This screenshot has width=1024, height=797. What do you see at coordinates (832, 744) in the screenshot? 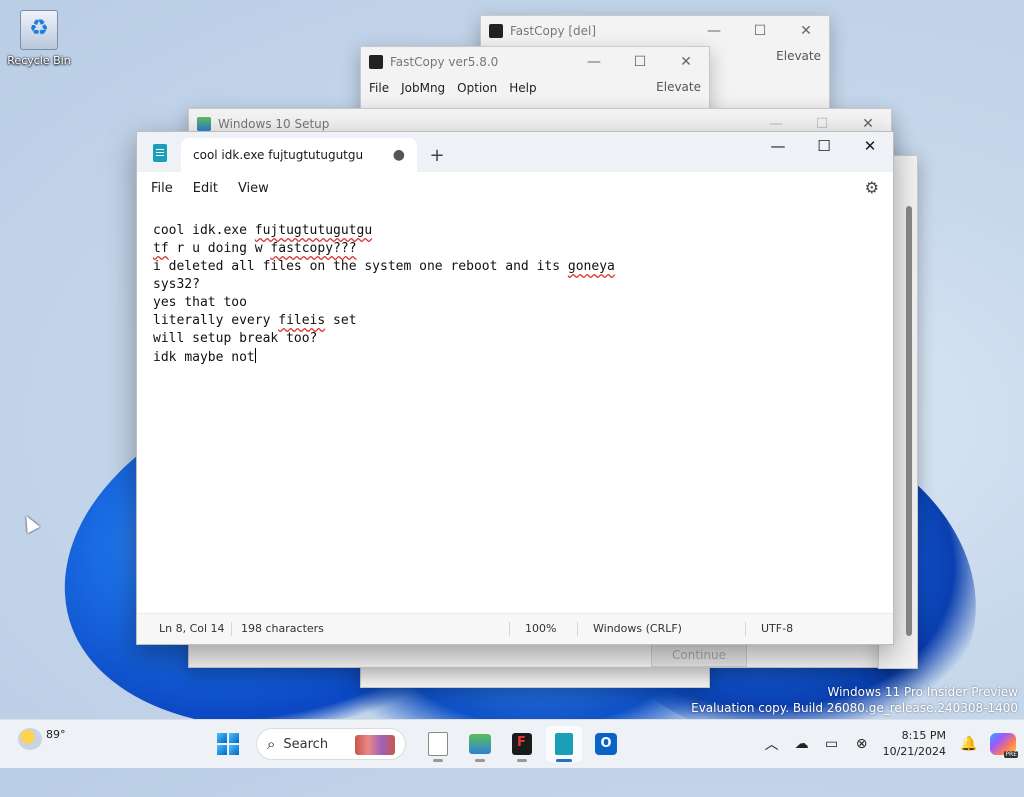
I see `display-icon: ▭` at bounding box center [832, 744].